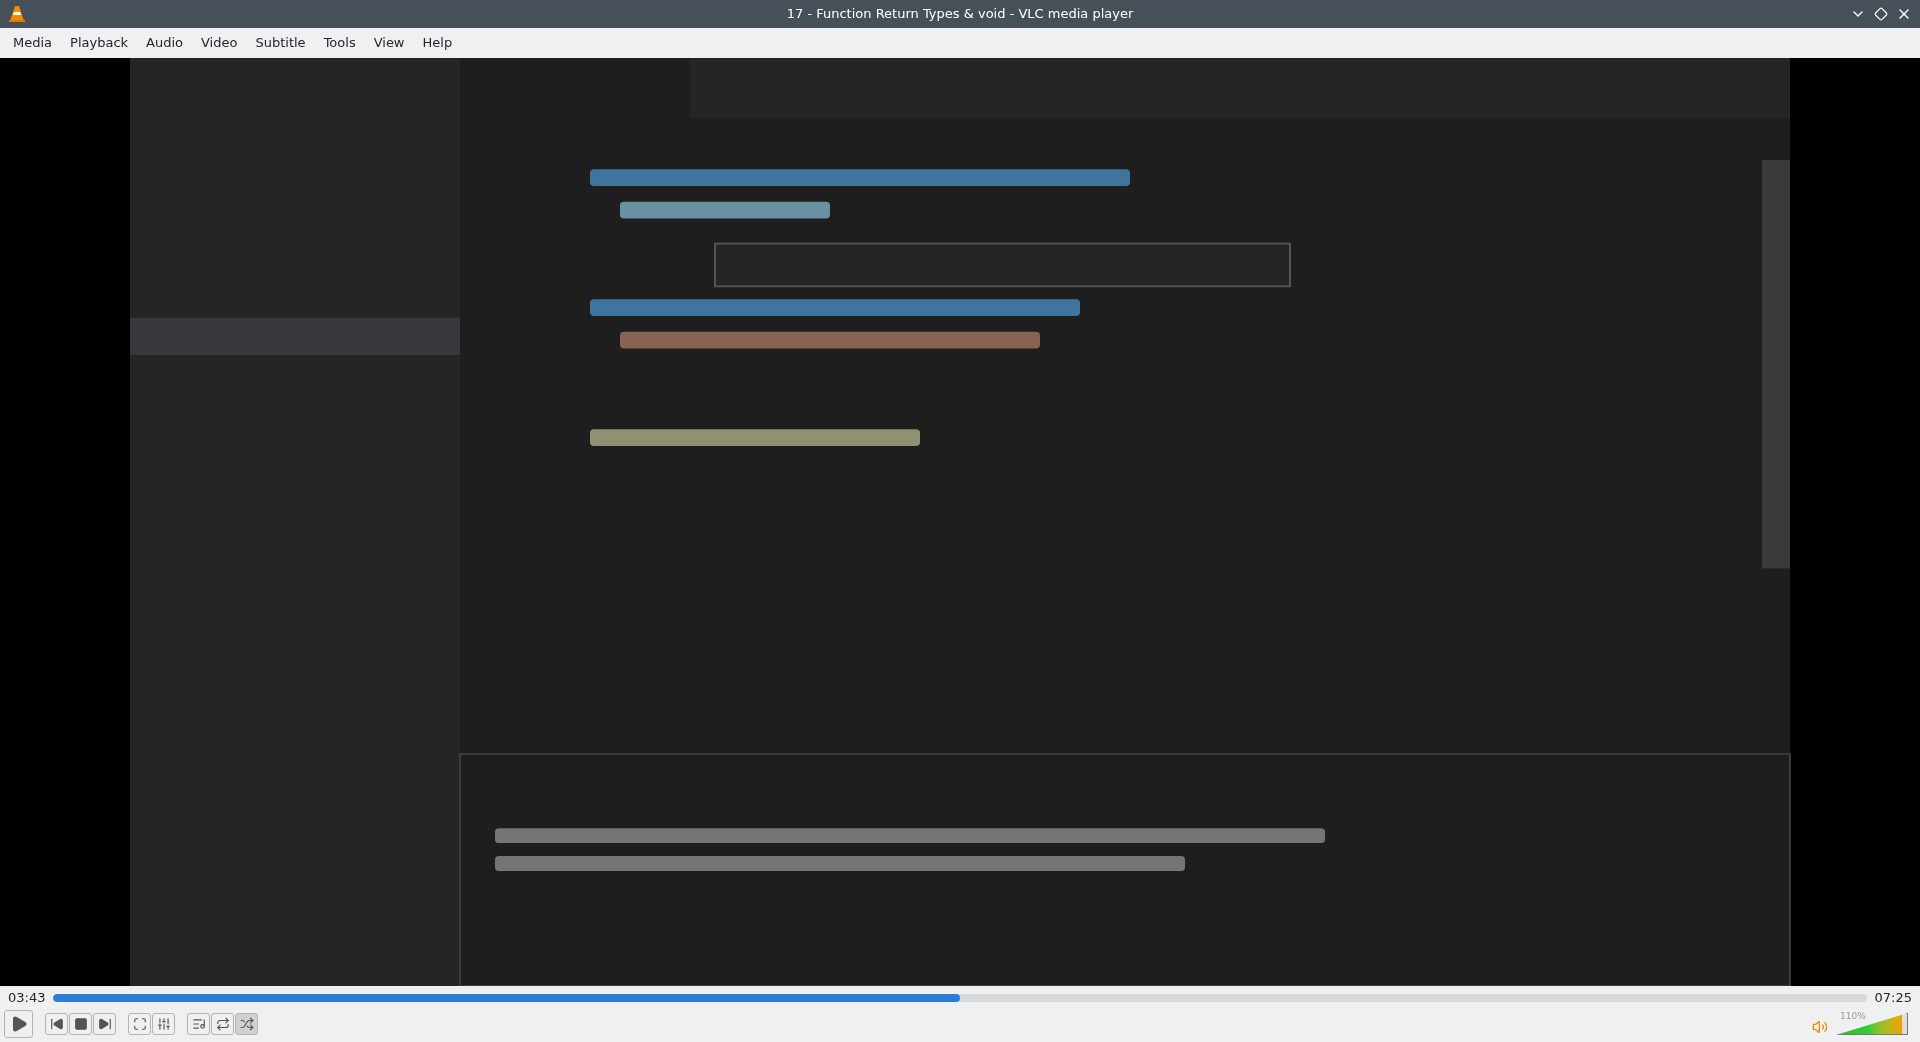  What do you see at coordinates (1820, 1027) in the screenshot?
I see `speaker-icon` at bounding box center [1820, 1027].